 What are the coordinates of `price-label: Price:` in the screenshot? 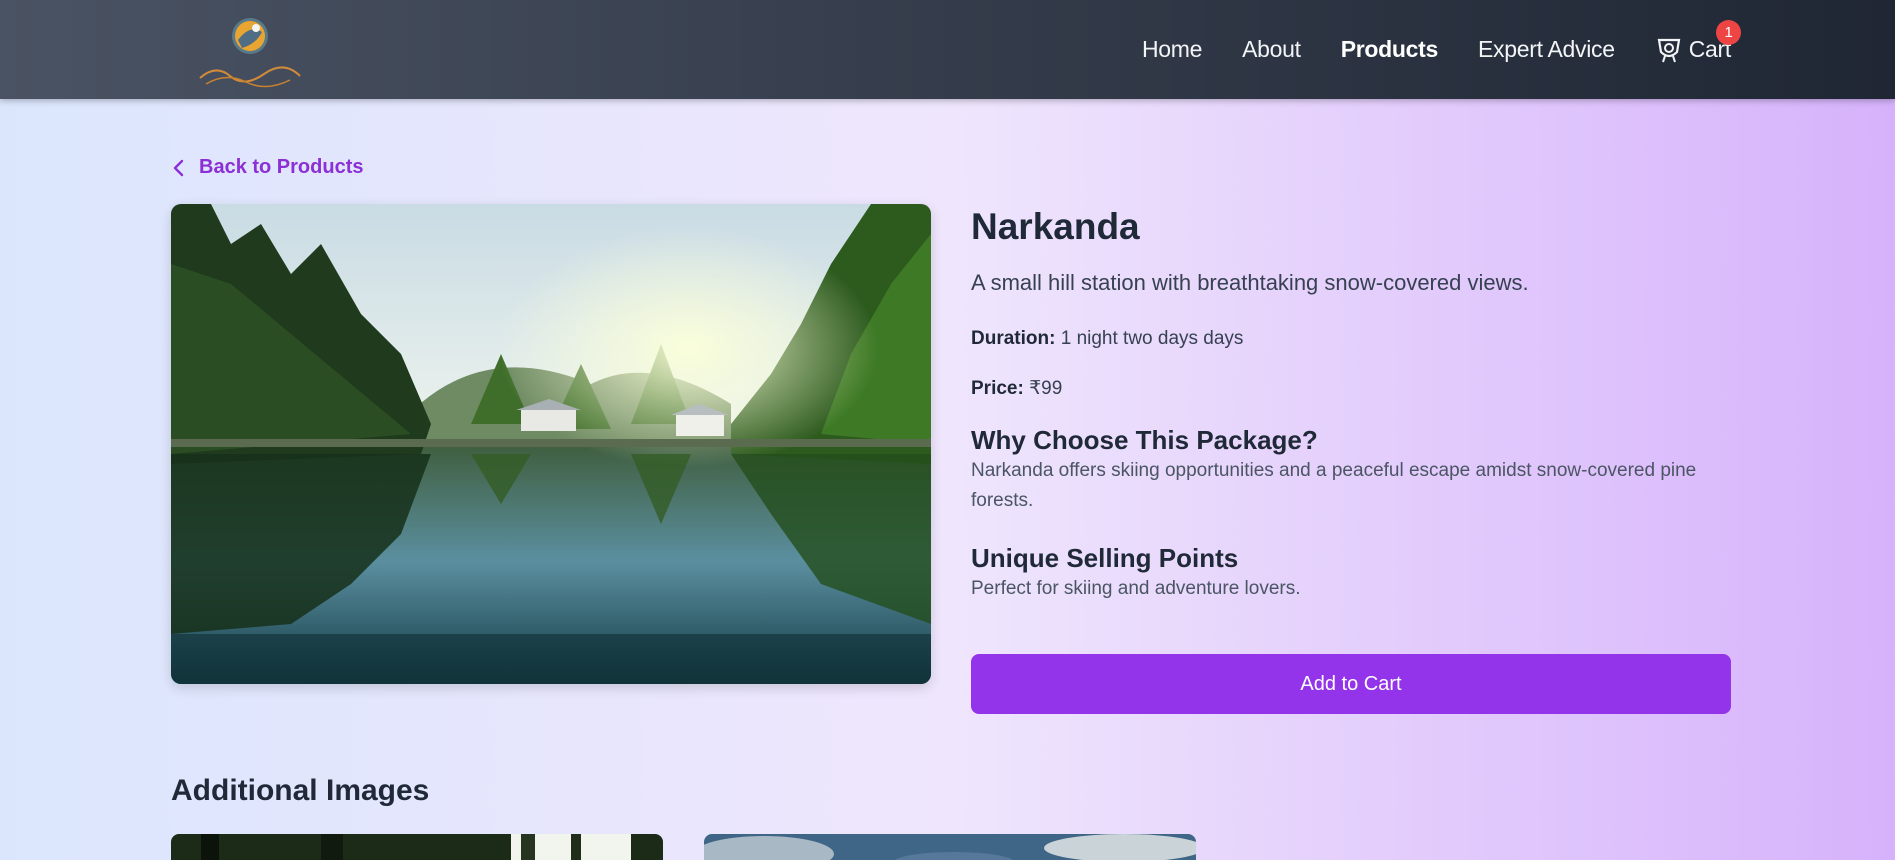 It's located at (997, 388).